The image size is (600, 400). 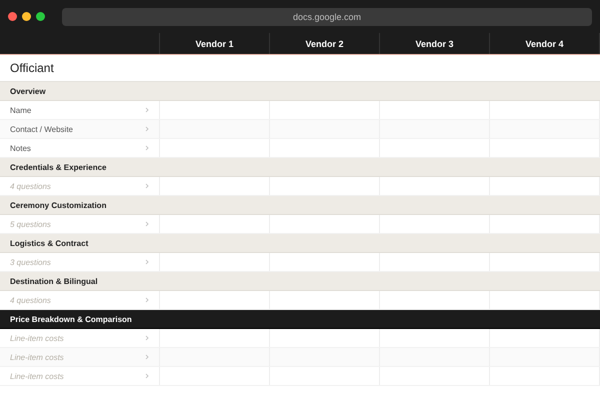 I want to click on minimize-dot-icon, so click(x=26, y=16).